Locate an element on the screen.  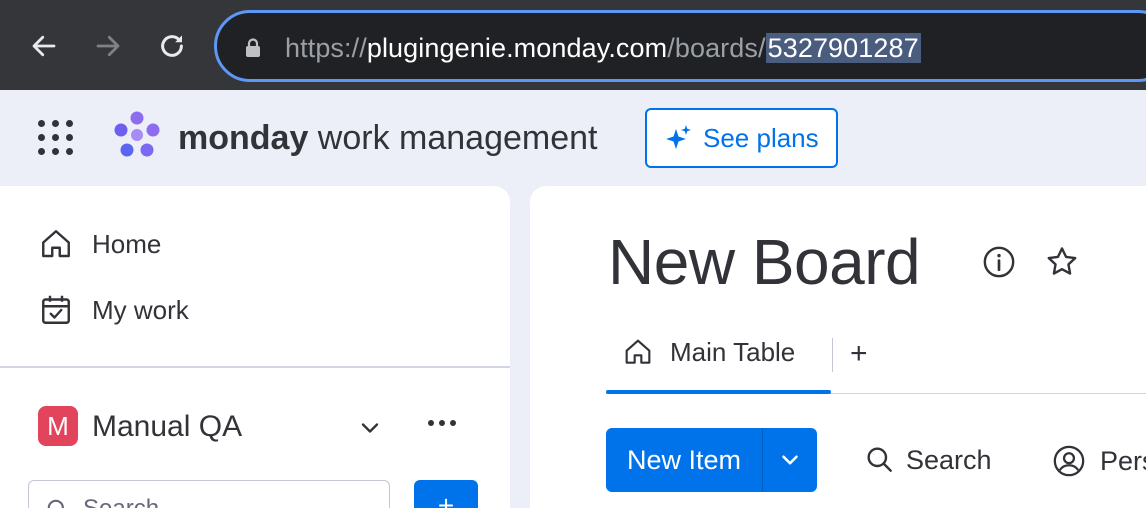
more-options-icon is located at coordinates (442, 423).